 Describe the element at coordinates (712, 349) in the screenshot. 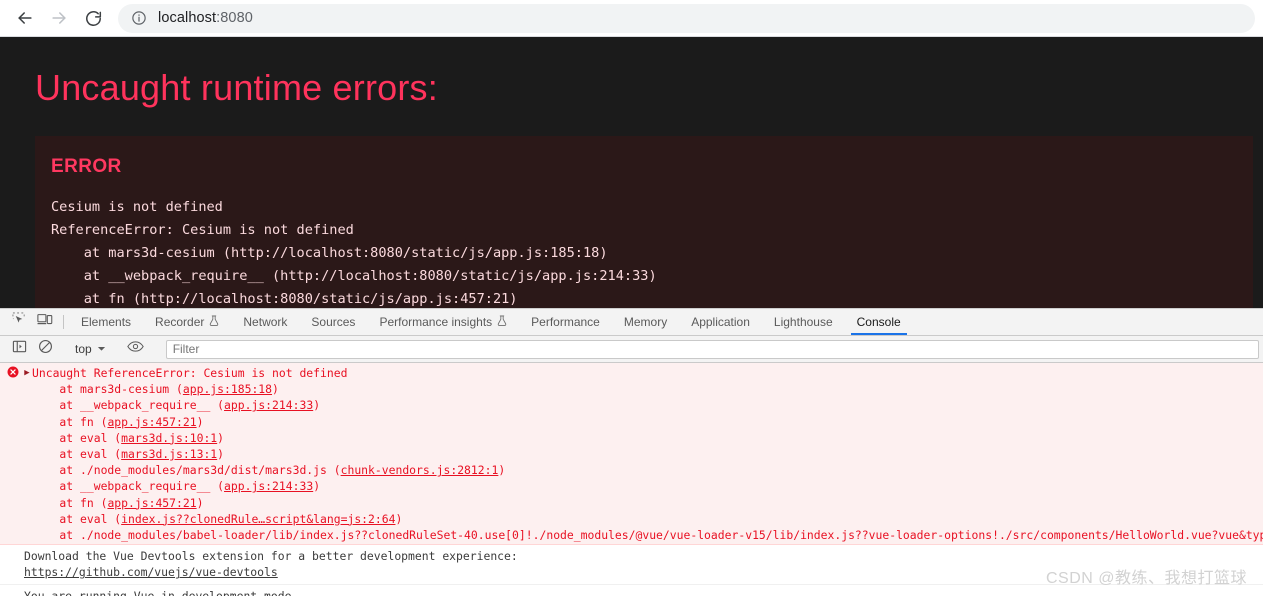

I see `console-filter-input: Filter` at that location.